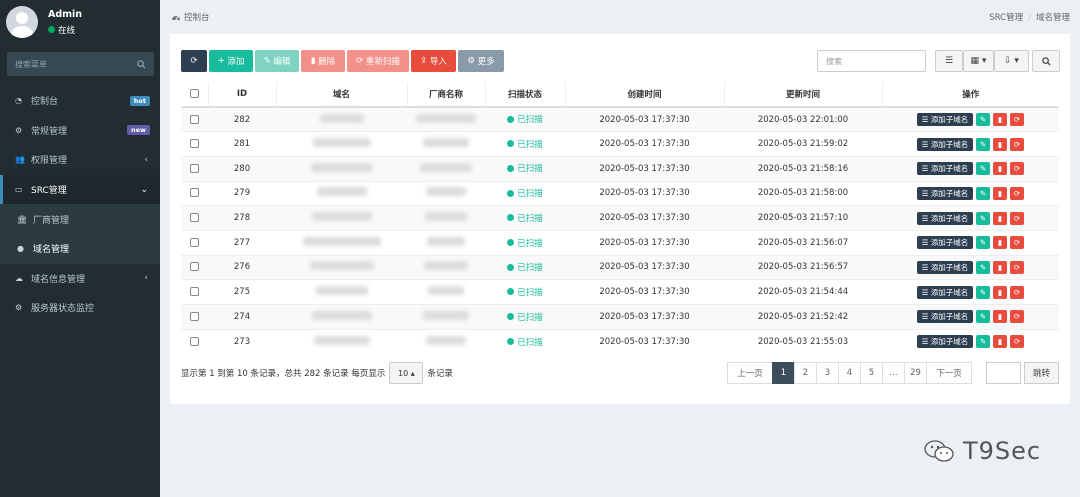  I want to click on table-search-input: 搜索, so click(871, 61).